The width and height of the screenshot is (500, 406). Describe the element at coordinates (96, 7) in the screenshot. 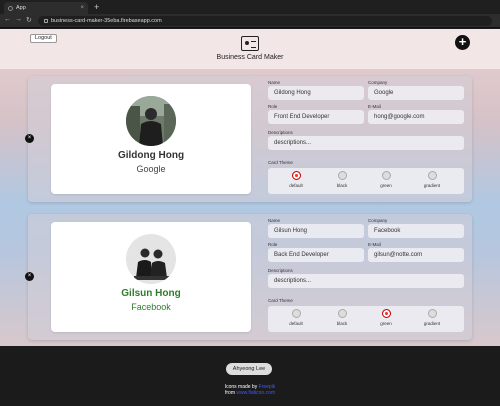

I see `new-tab-button: +` at that location.